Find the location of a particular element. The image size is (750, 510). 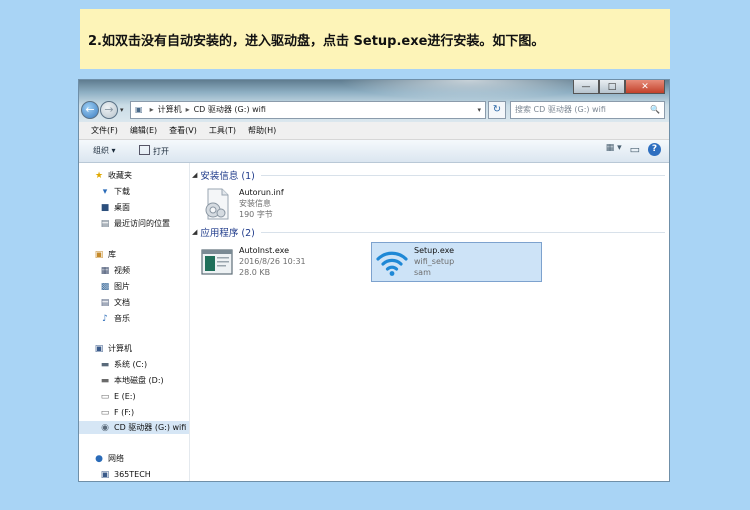

file-type: 安装信息 is located at coordinates (255, 203).